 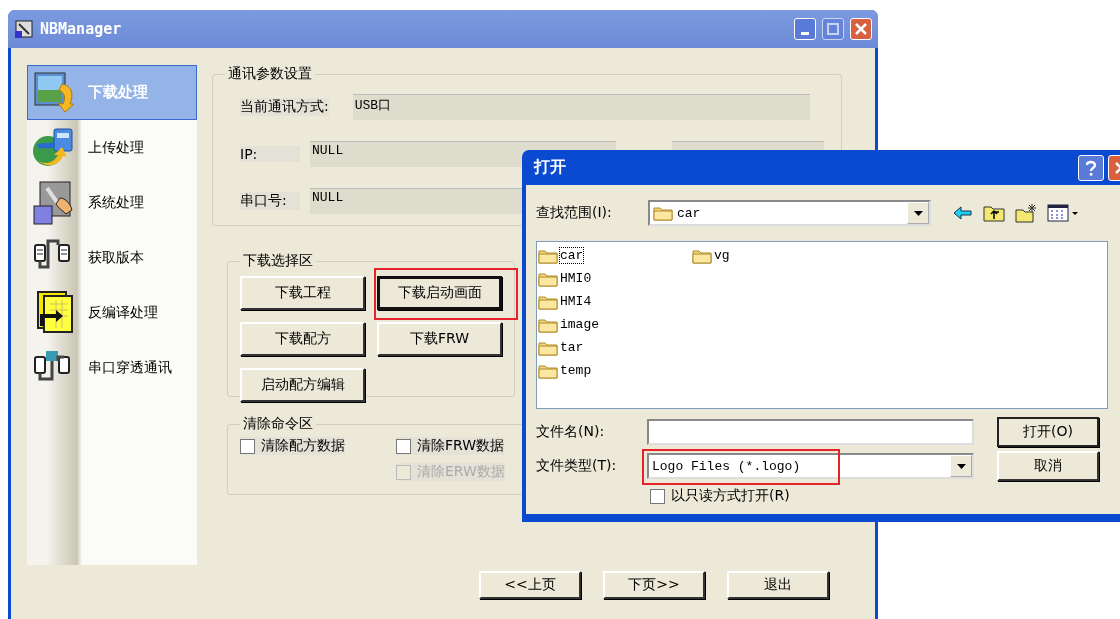 I want to click on maximize-button, so click(x=833, y=29).